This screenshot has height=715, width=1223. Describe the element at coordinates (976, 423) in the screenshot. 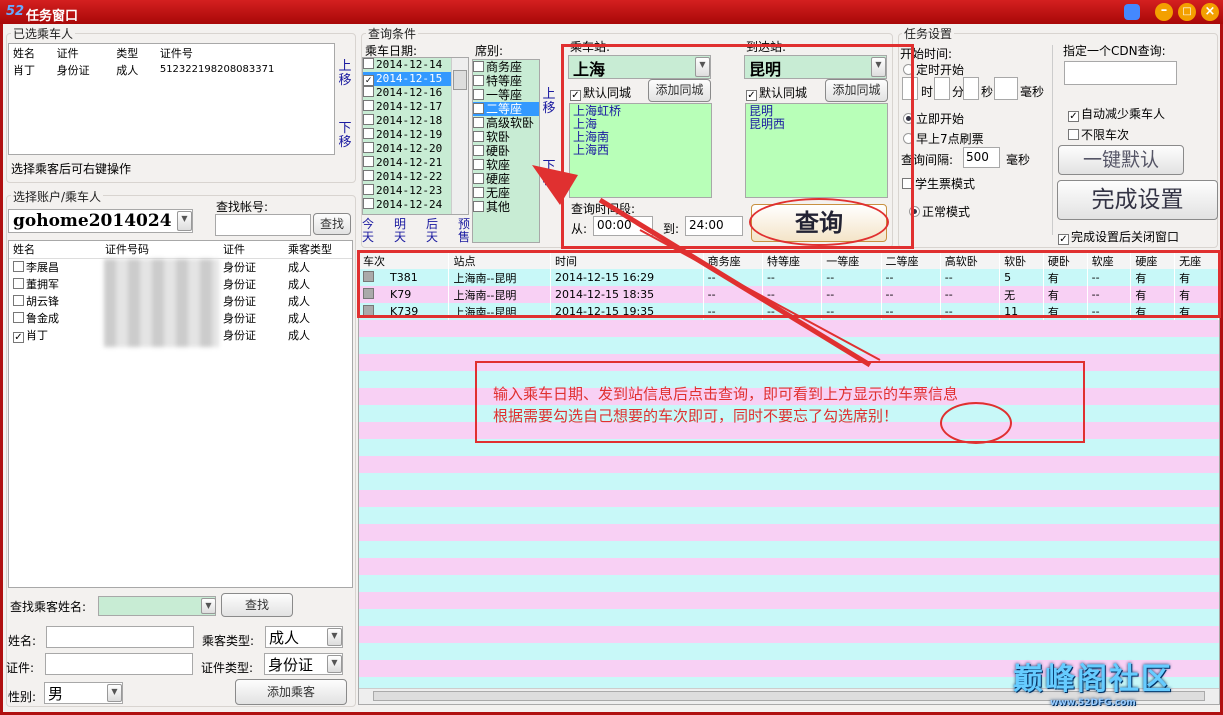

I see `highlight-circle-seat` at that location.